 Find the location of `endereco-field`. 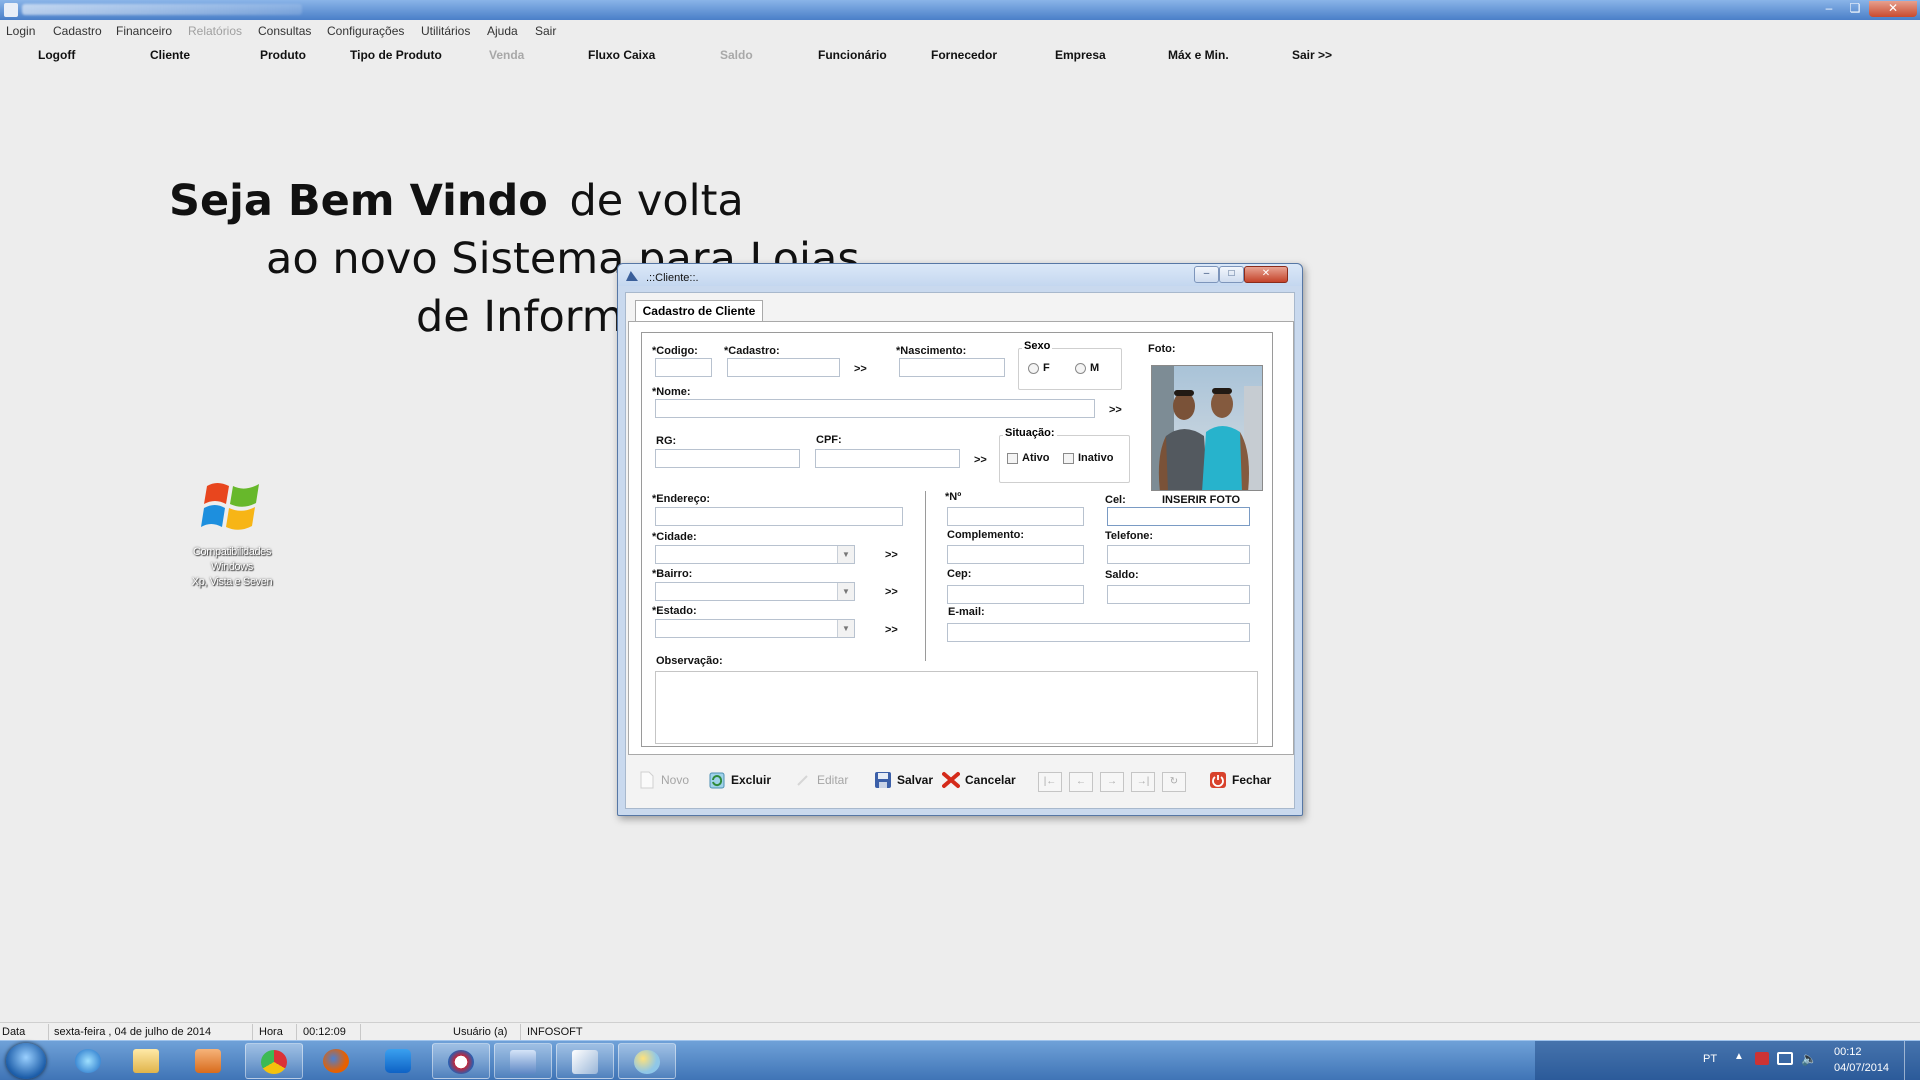

endereco-field is located at coordinates (779, 516).